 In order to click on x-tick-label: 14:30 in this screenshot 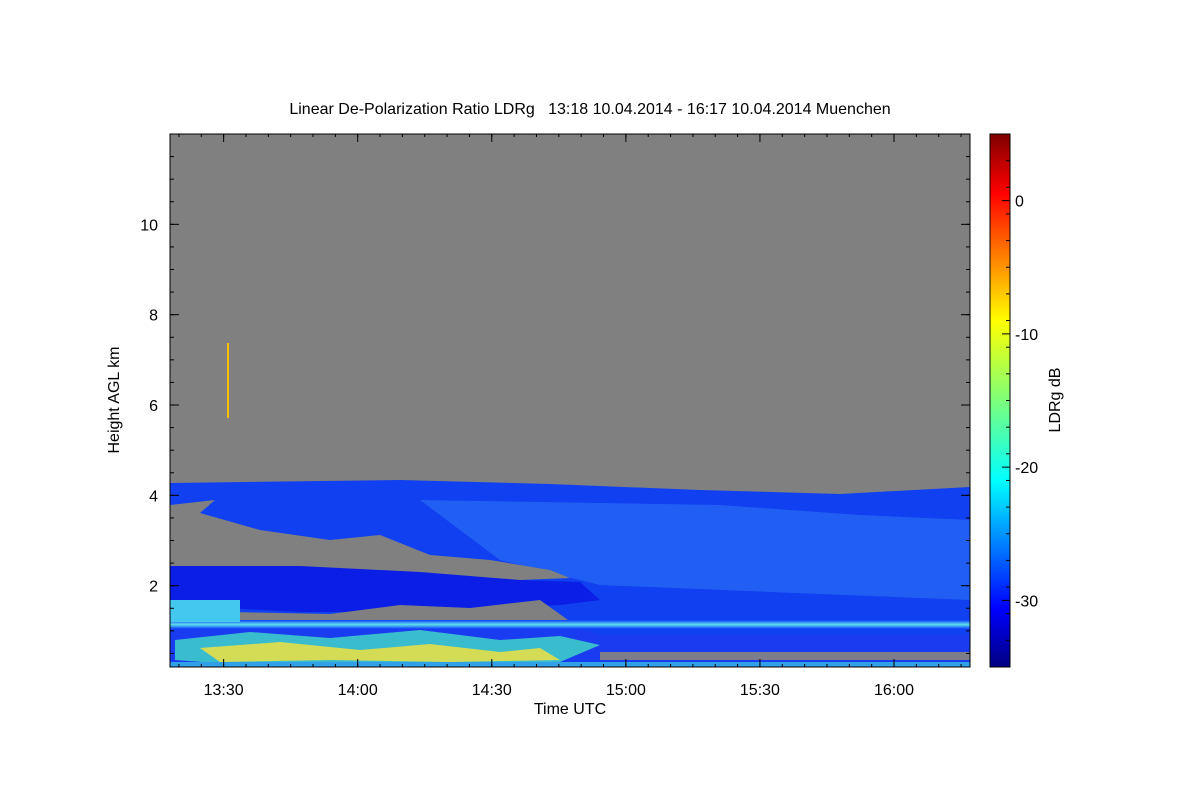, I will do `click(492, 690)`.